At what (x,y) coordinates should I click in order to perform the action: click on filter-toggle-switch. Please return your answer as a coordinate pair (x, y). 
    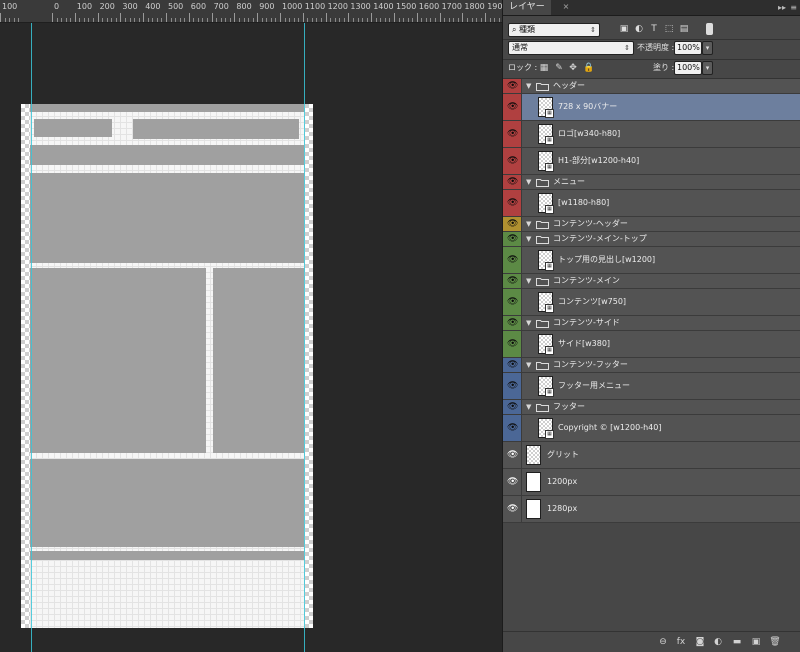
    Looking at the image, I should click on (709, 29).